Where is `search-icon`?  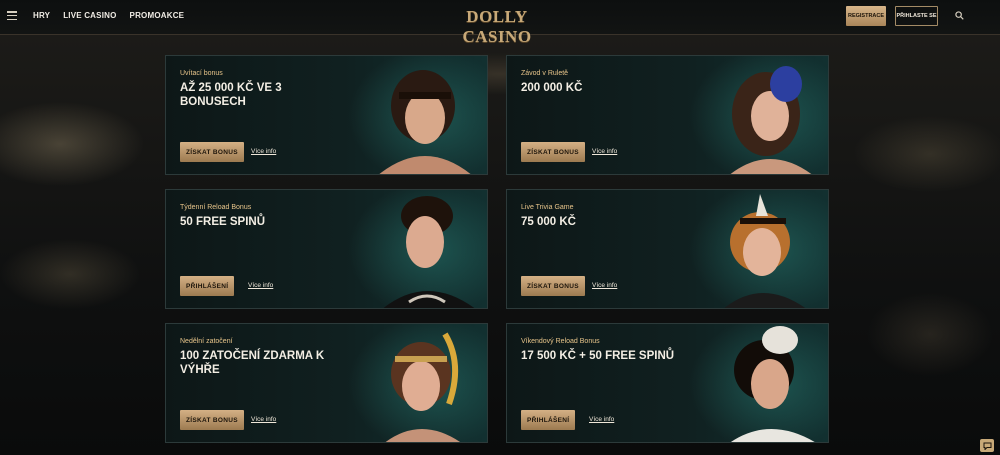
search-icon is located at coordinates (959, 15).